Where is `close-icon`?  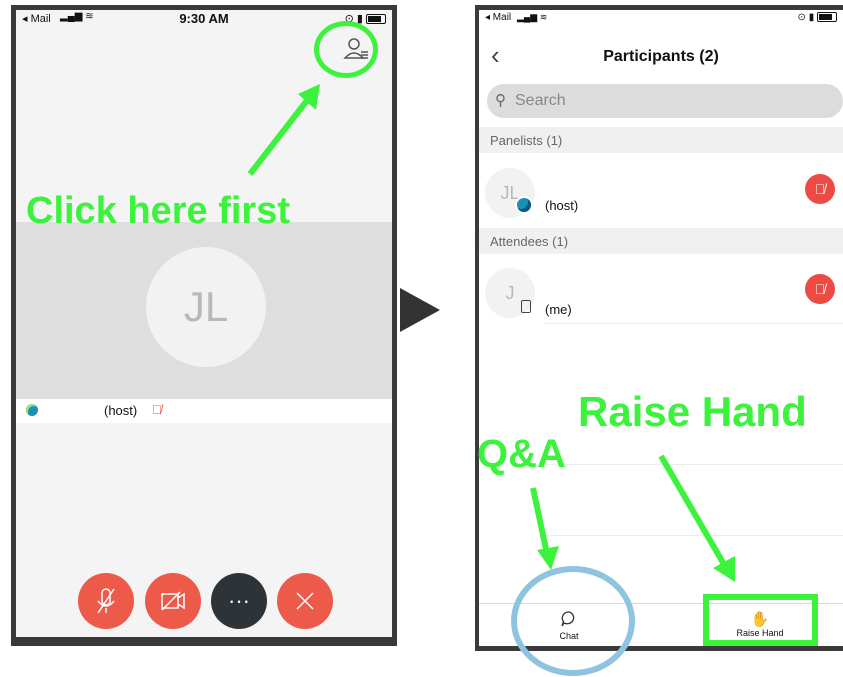
close-icon is located at coordinates (305, 601).